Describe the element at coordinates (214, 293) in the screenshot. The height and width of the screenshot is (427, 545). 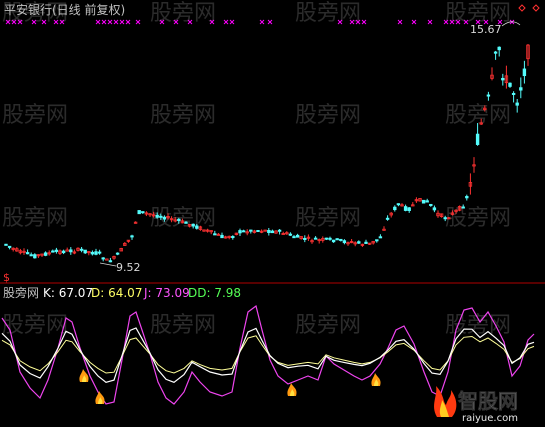
I see `dd-value: DD: 7.98` at that location.